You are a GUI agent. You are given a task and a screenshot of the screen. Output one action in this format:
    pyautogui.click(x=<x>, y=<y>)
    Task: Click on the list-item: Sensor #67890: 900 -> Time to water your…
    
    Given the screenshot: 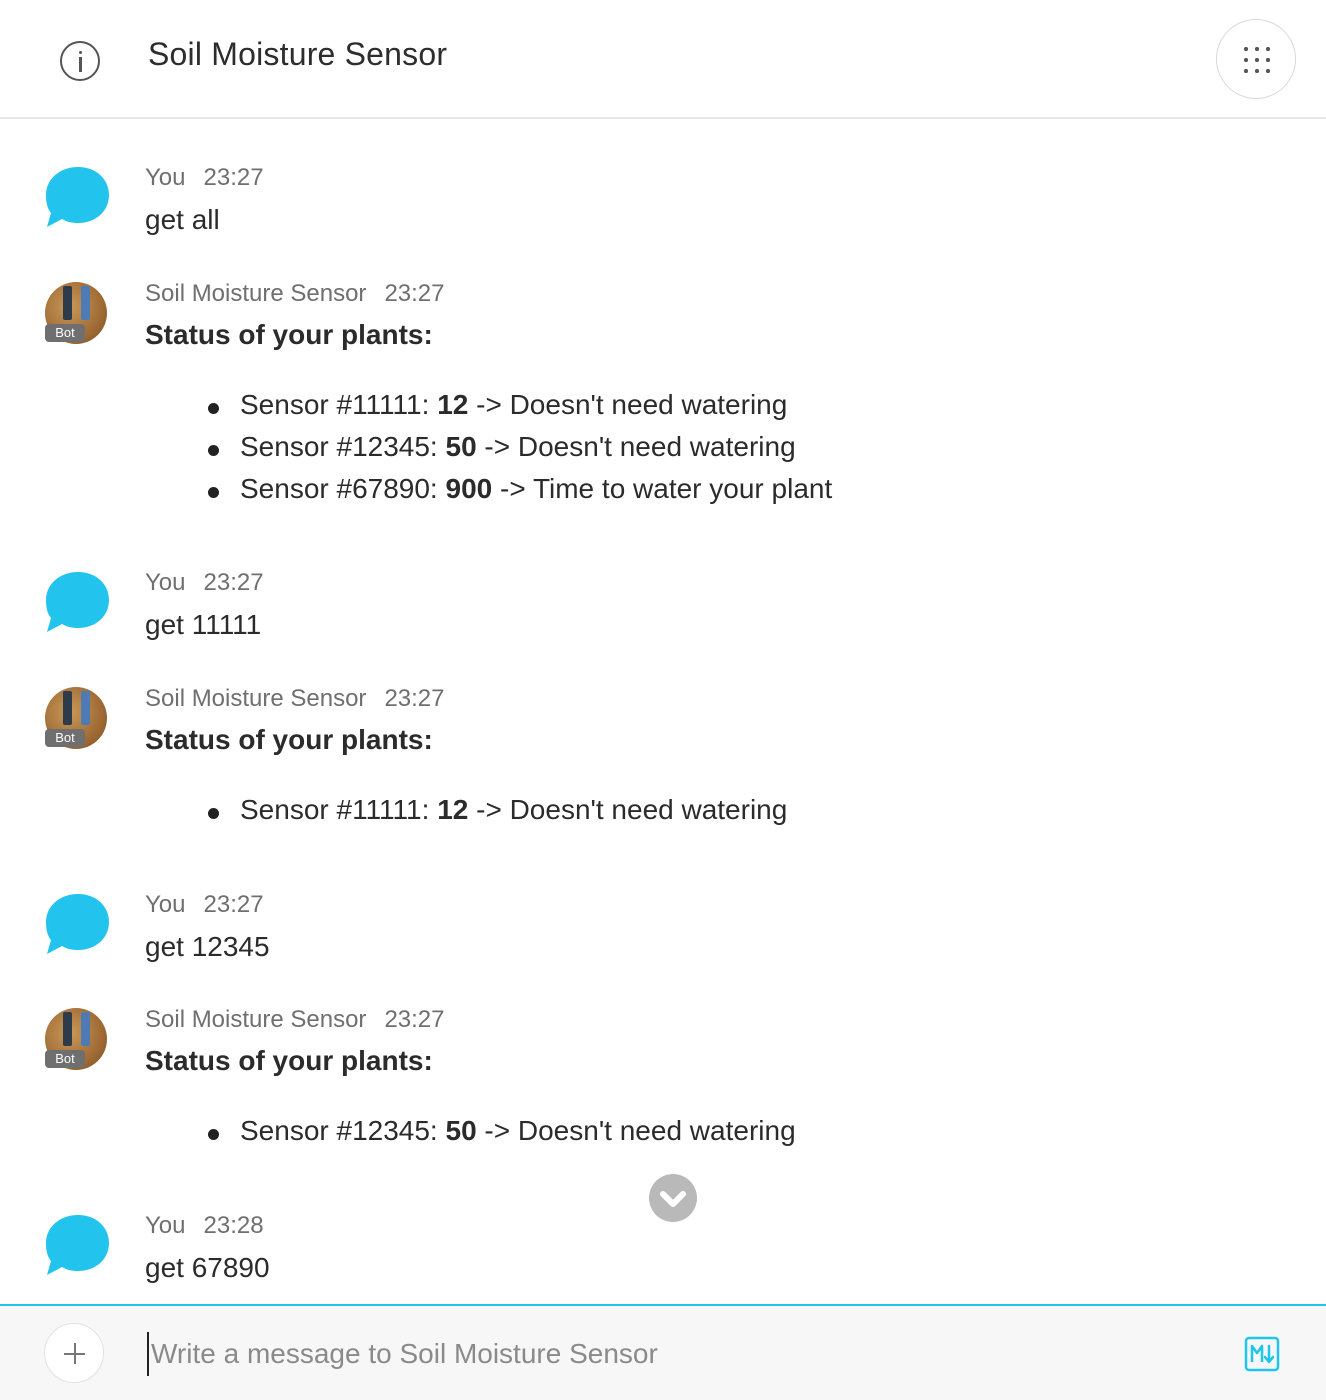 What is the action you would take?
    pyautogui.click(x=518, y=494)
    